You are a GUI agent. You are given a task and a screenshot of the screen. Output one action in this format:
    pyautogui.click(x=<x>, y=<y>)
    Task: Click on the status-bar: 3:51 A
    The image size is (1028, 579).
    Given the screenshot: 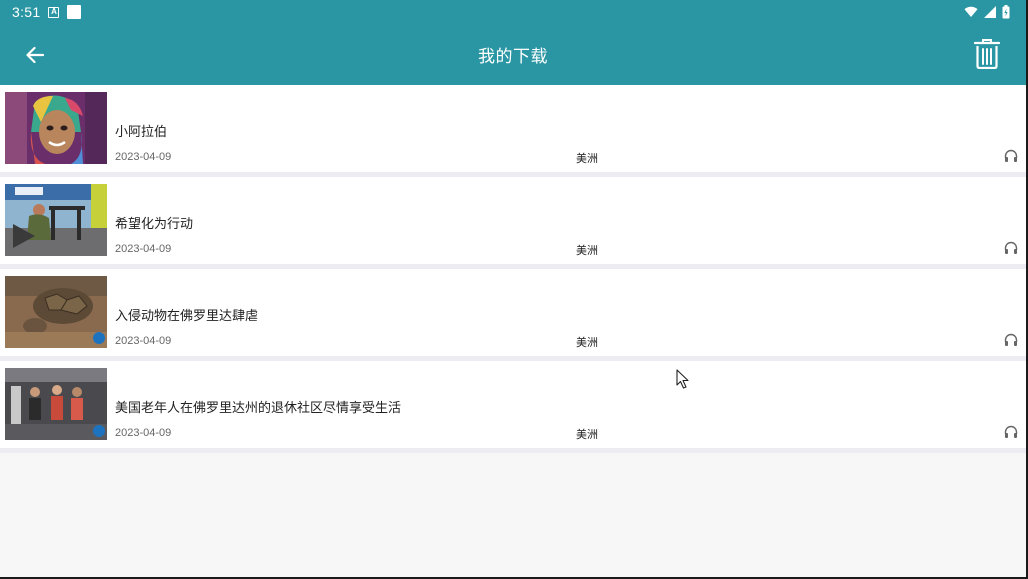 What is the action you would take?
    pyautogui.click(x=513, y=12)
    